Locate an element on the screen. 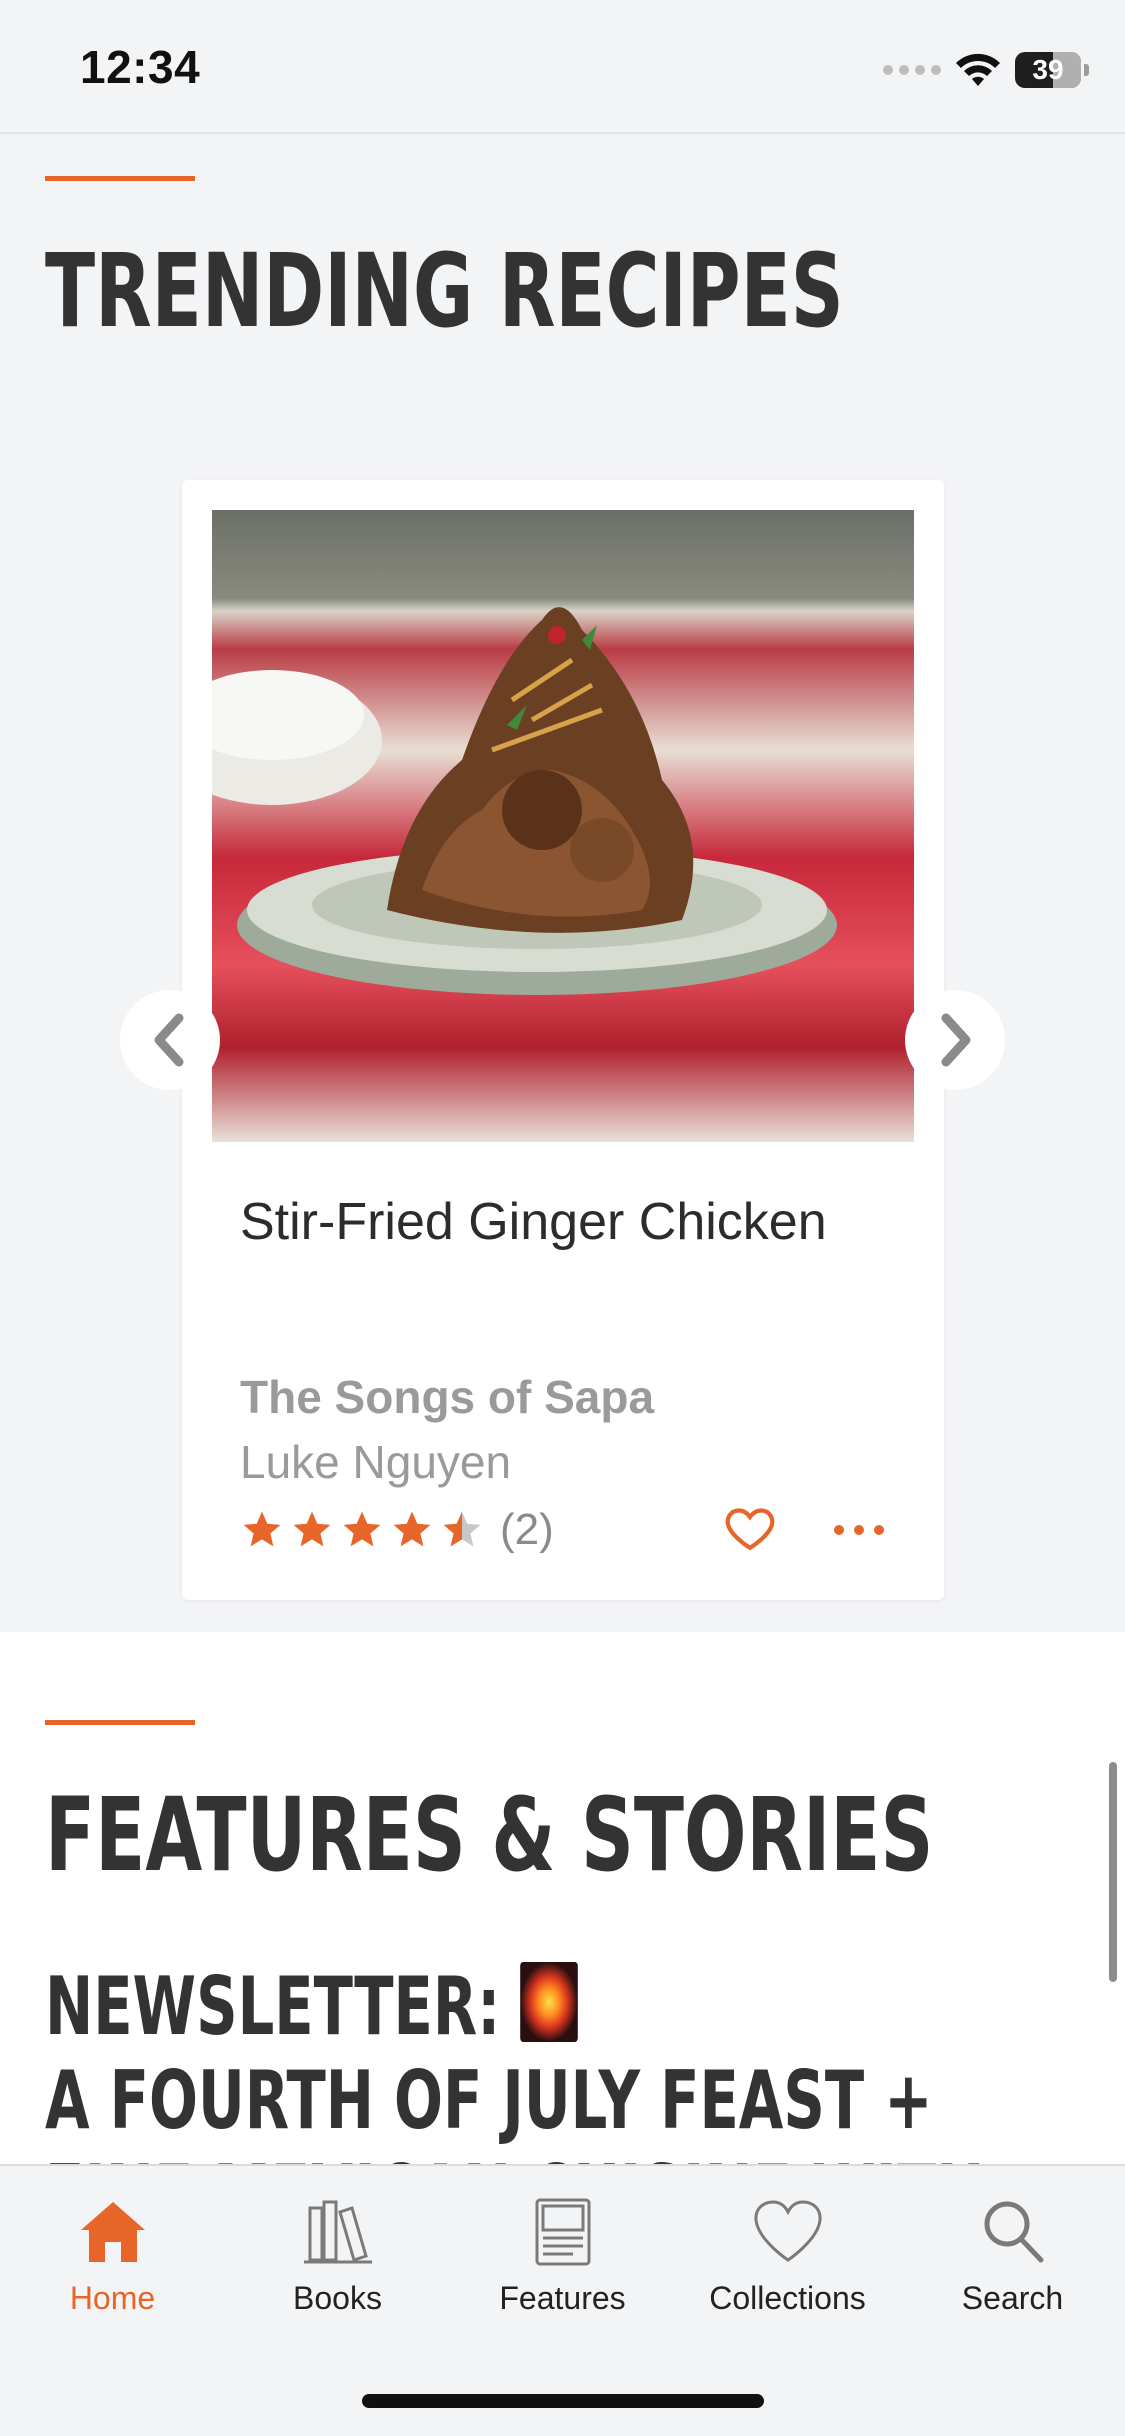 Image resolution: width=1125 pixels, height=2436 pixels. rating: (2) is located at coordinates (397, 1530).